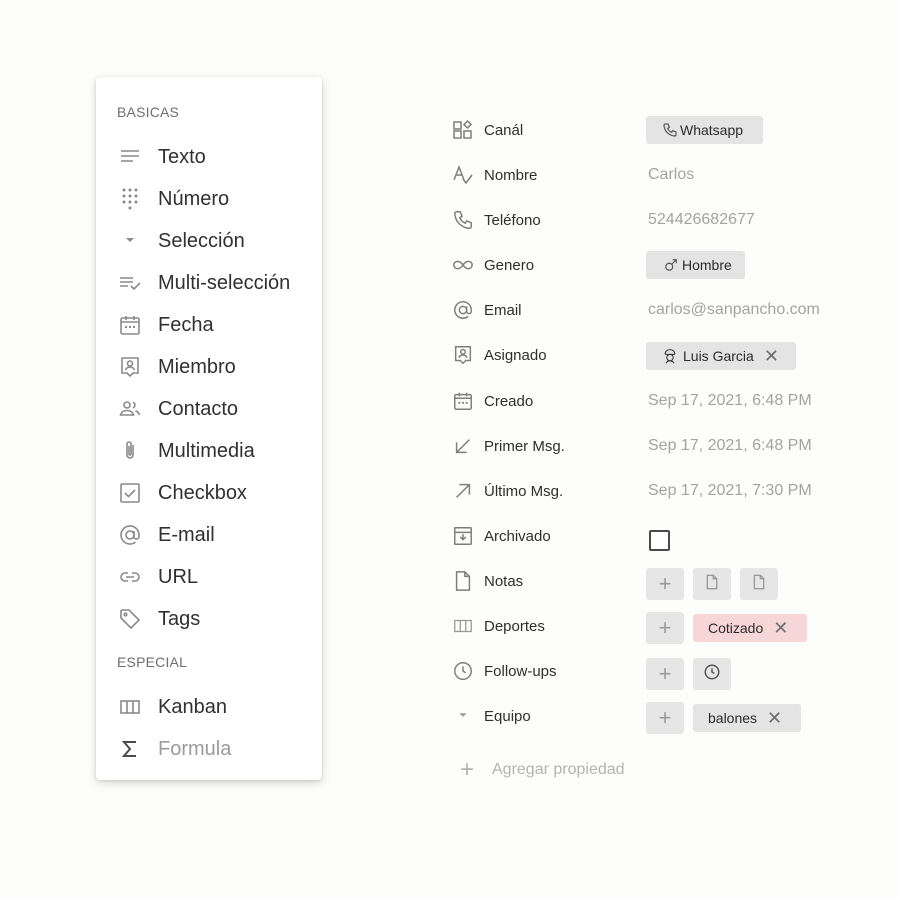 This screenshot has height=900, width=900. Describe the element at coordinates (209, 157) in the screenshot. I see `menu-item-texto: Texto` at that location.